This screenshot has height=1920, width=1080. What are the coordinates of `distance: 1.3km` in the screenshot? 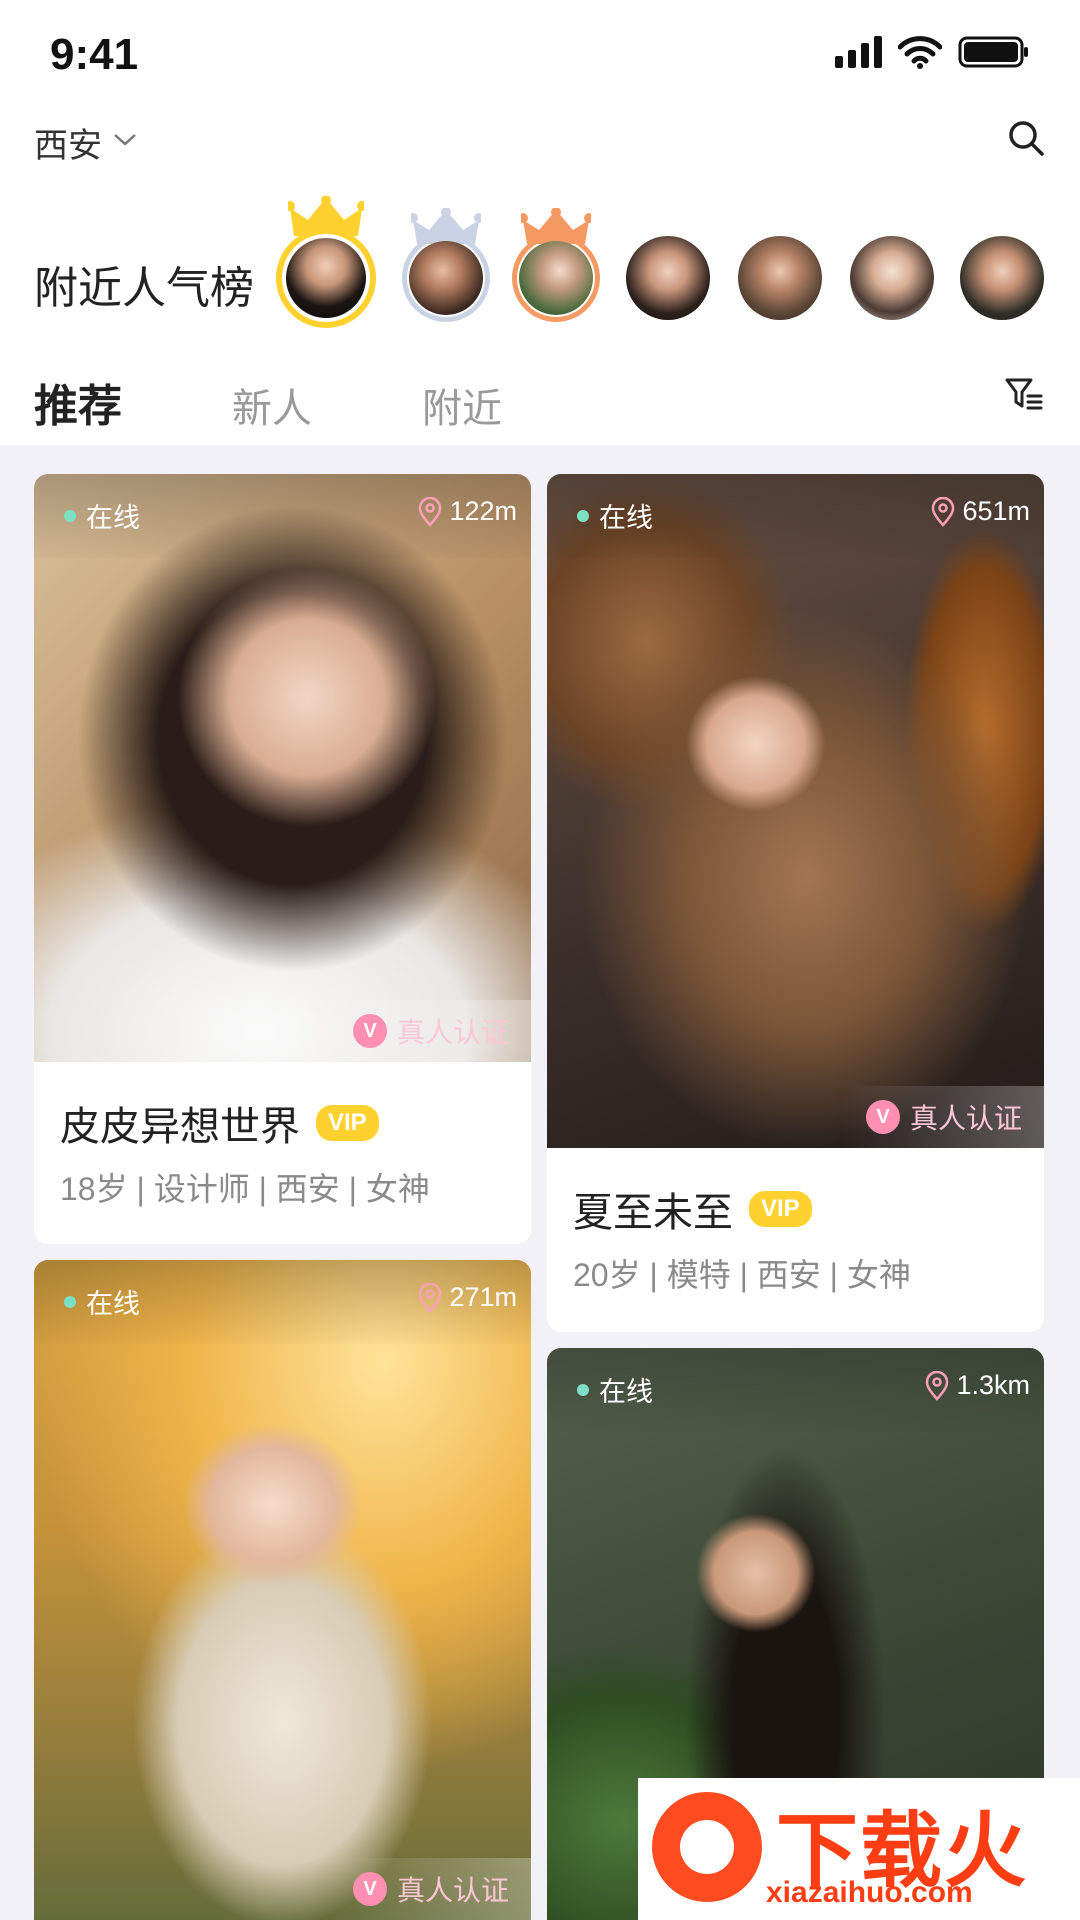 It's located at (977, 1385).